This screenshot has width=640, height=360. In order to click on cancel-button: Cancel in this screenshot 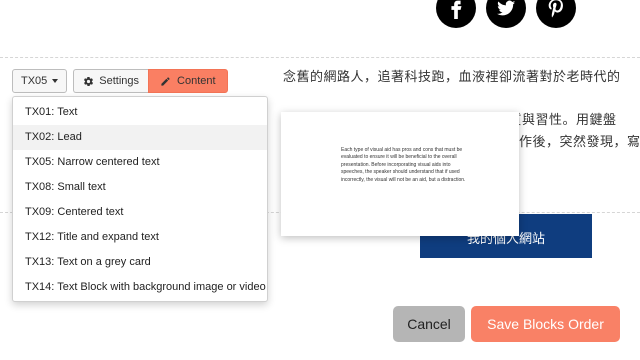, I will do `click(429, 324)`.